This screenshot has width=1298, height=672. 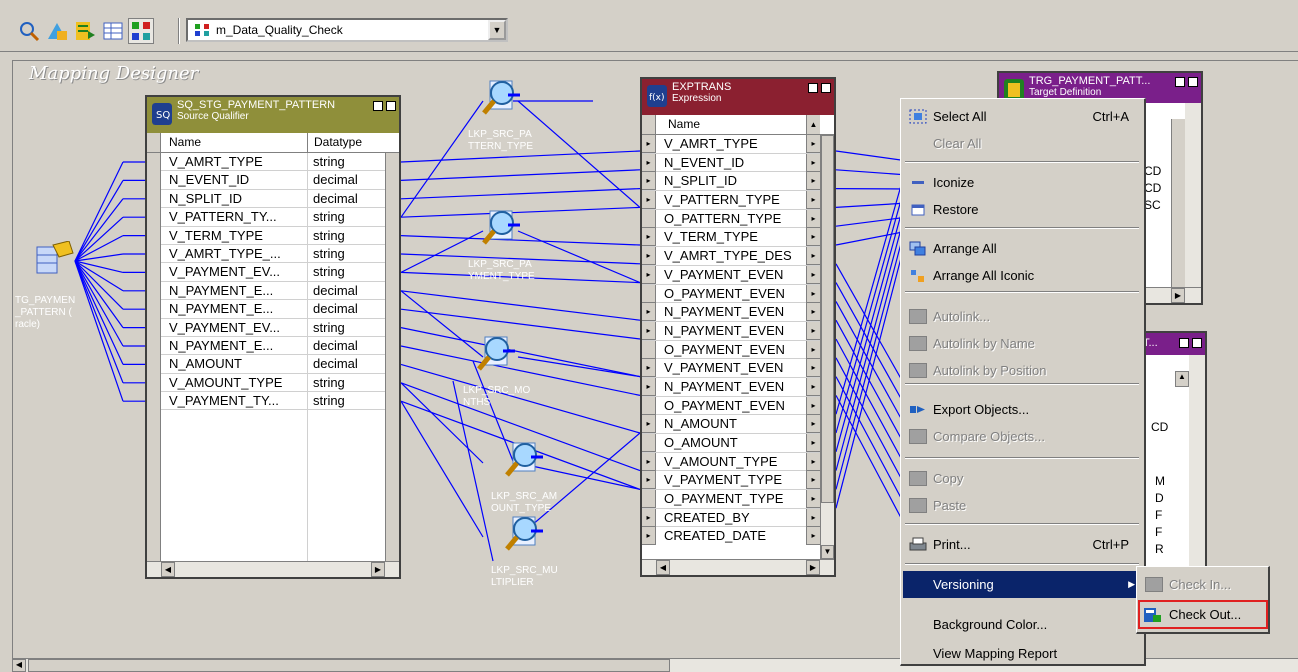 I want to click on menu-item-arrange-all-iconic: Arrange All Iconic, so click(x=1022, y=275).